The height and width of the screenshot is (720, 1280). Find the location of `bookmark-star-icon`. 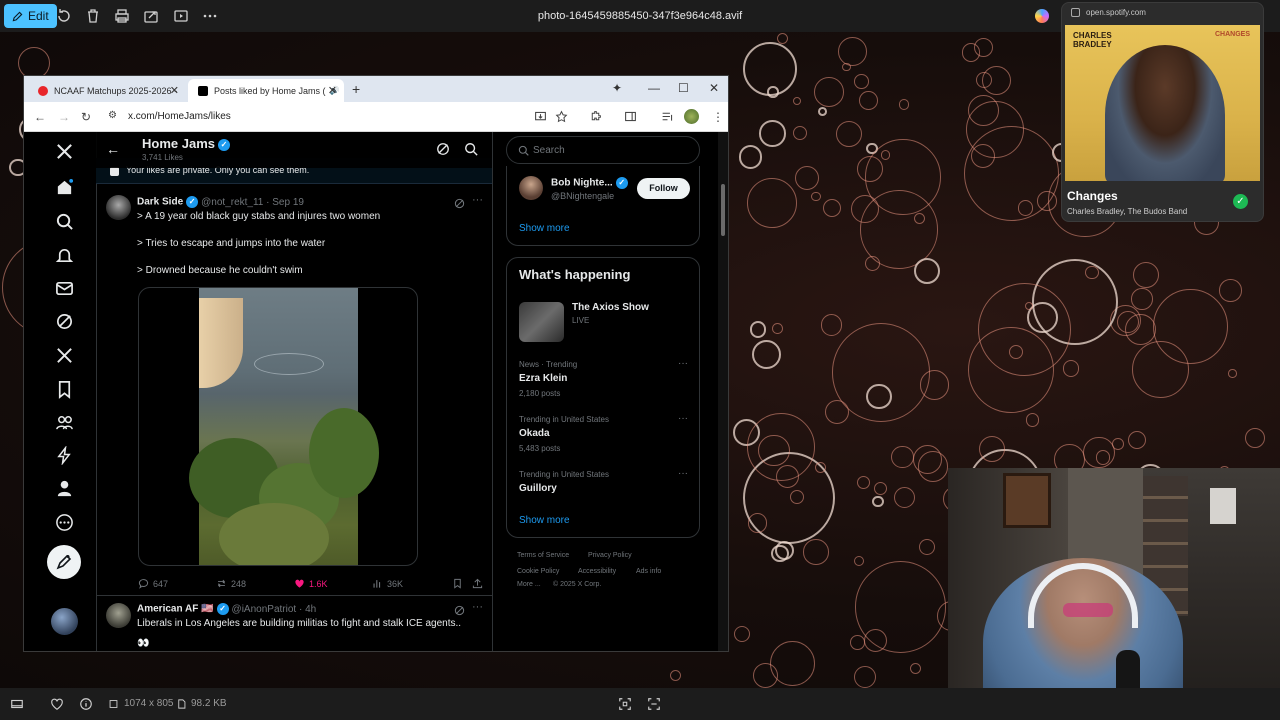

bookmark-star-icon is located at coordinates (561, 116).